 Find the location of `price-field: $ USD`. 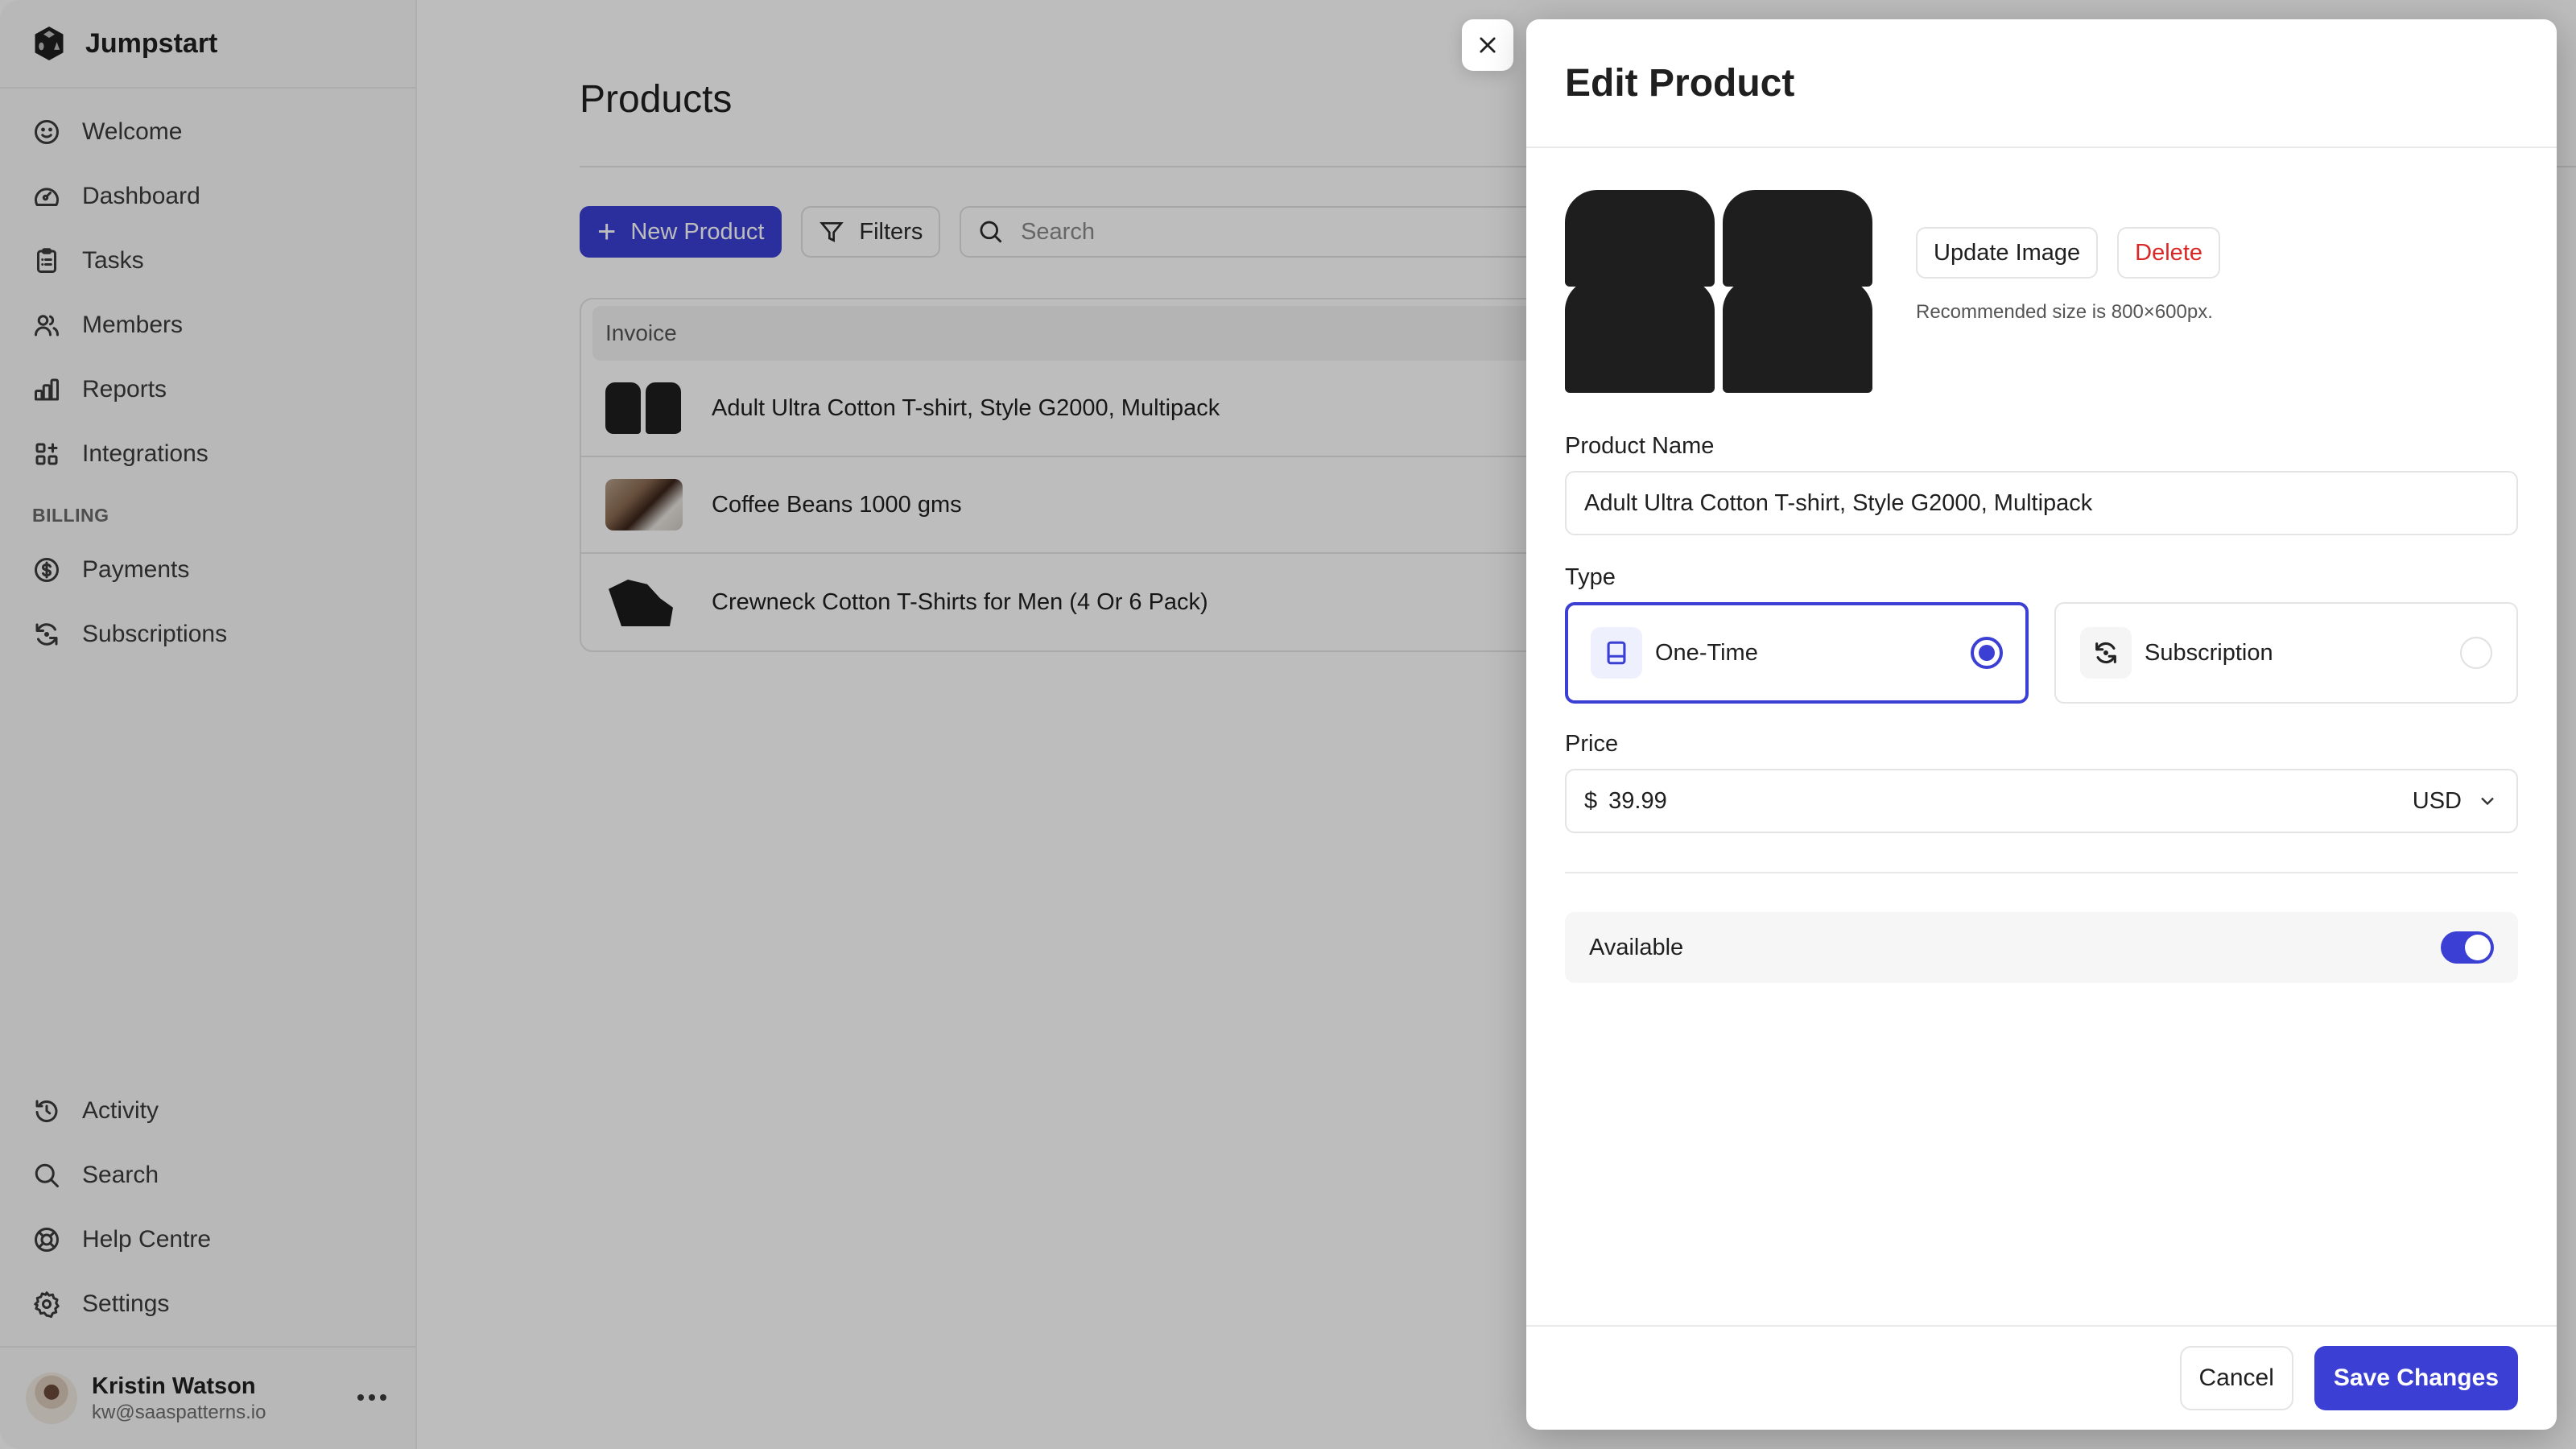

price-field: $ USD is located at coordinates (2041, 801).